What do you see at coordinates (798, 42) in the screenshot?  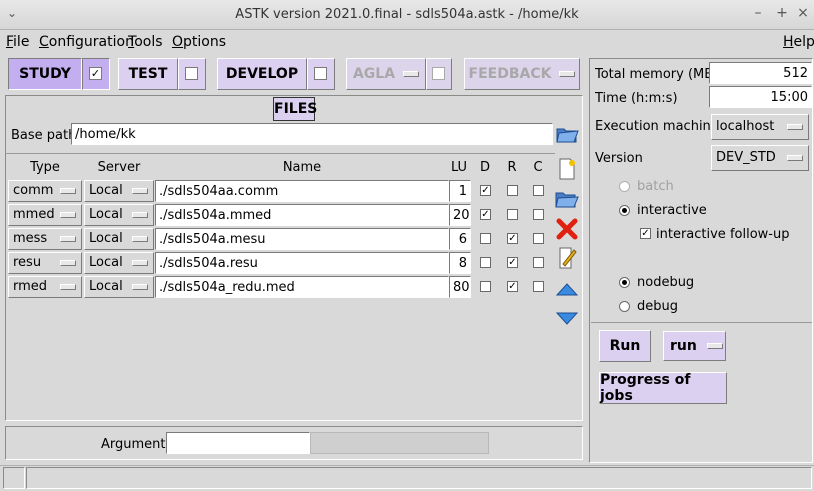 I see `menu-help: Help` at bounding box center [798, 42].